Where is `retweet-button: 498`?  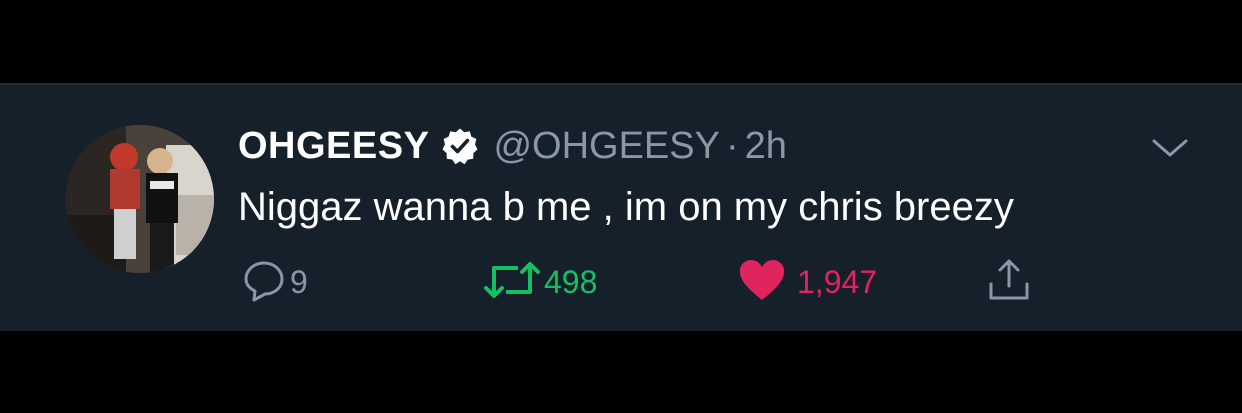 retweet-button: 498 is located at coordinates (539, 282).